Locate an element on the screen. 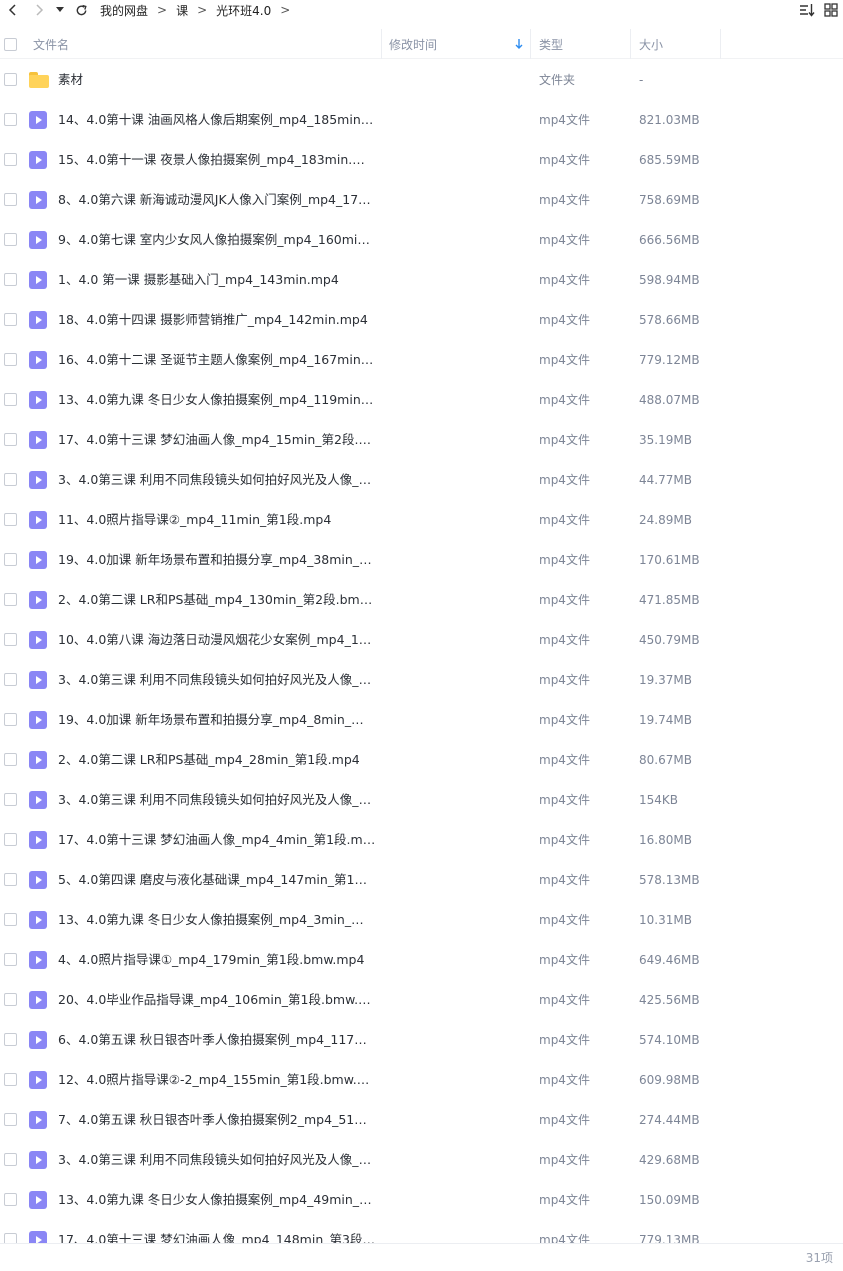 This screenshot has height=1271, width=843. file-name: 12、4.0照片指导课②-2_mp4_155min_第1段.bmw.mp4 is located at coordinates (217, 1080).